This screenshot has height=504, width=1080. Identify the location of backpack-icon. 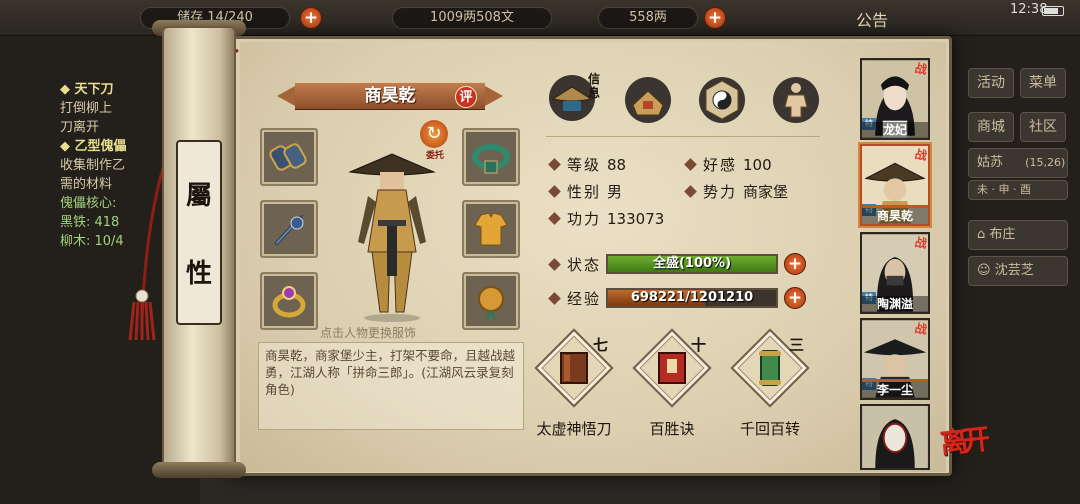
(648, 100).